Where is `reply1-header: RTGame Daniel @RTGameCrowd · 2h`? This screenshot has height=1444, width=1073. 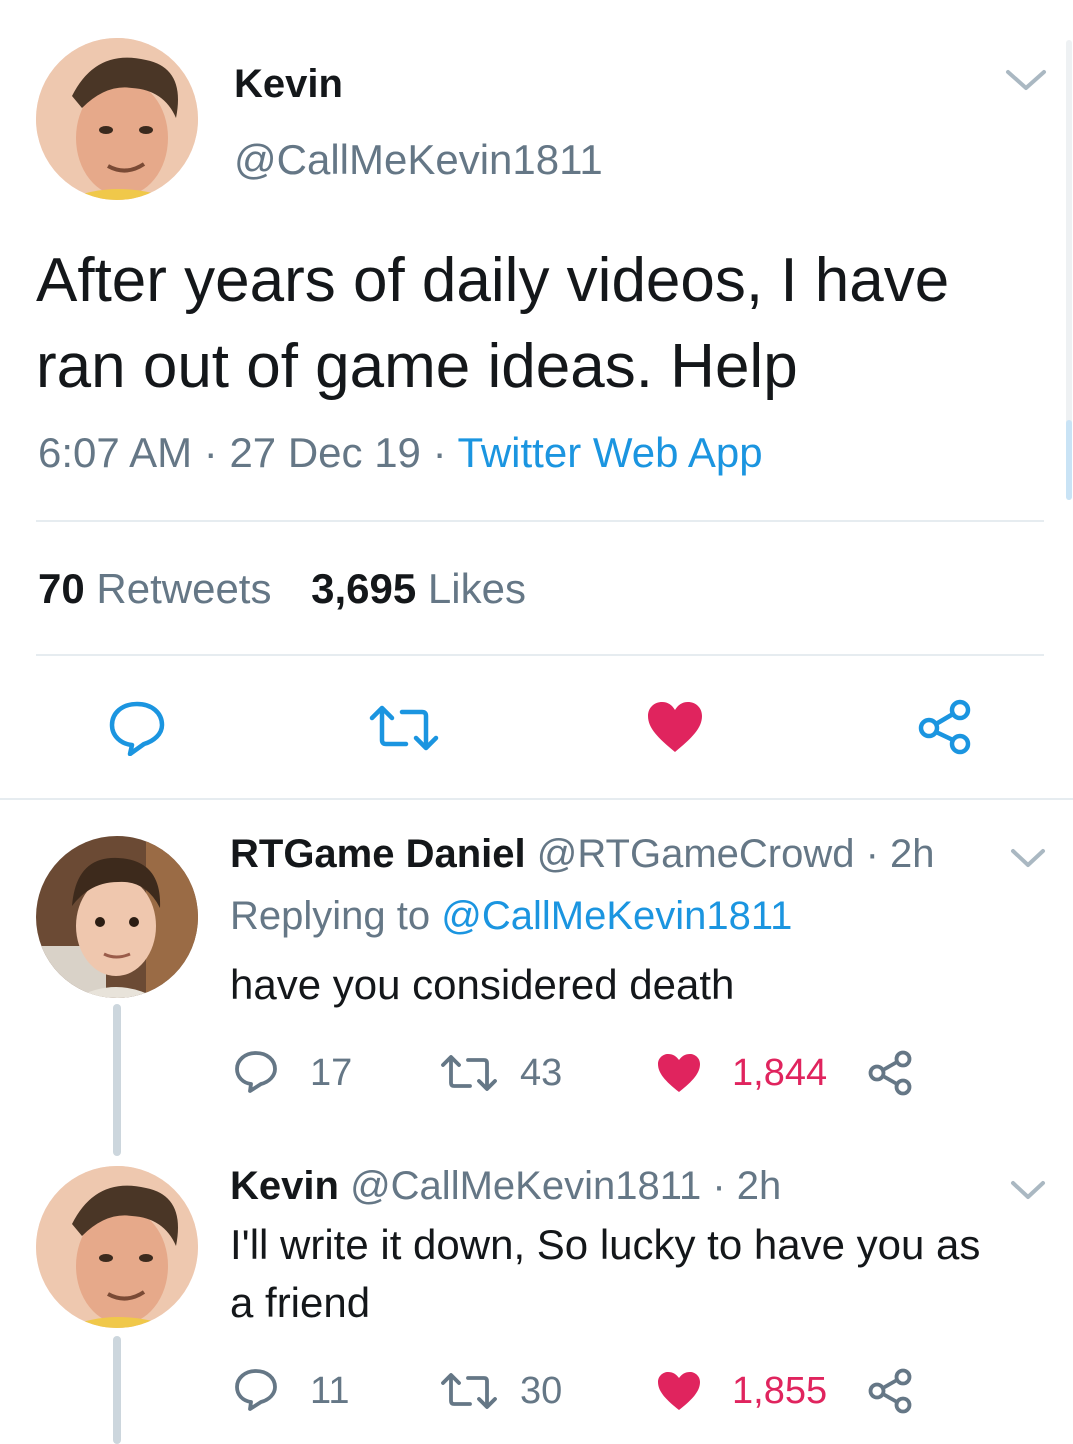
reply1-header: RTGame Daniel @RTGameCrowd · 2h is located at coordinates (582, 854).